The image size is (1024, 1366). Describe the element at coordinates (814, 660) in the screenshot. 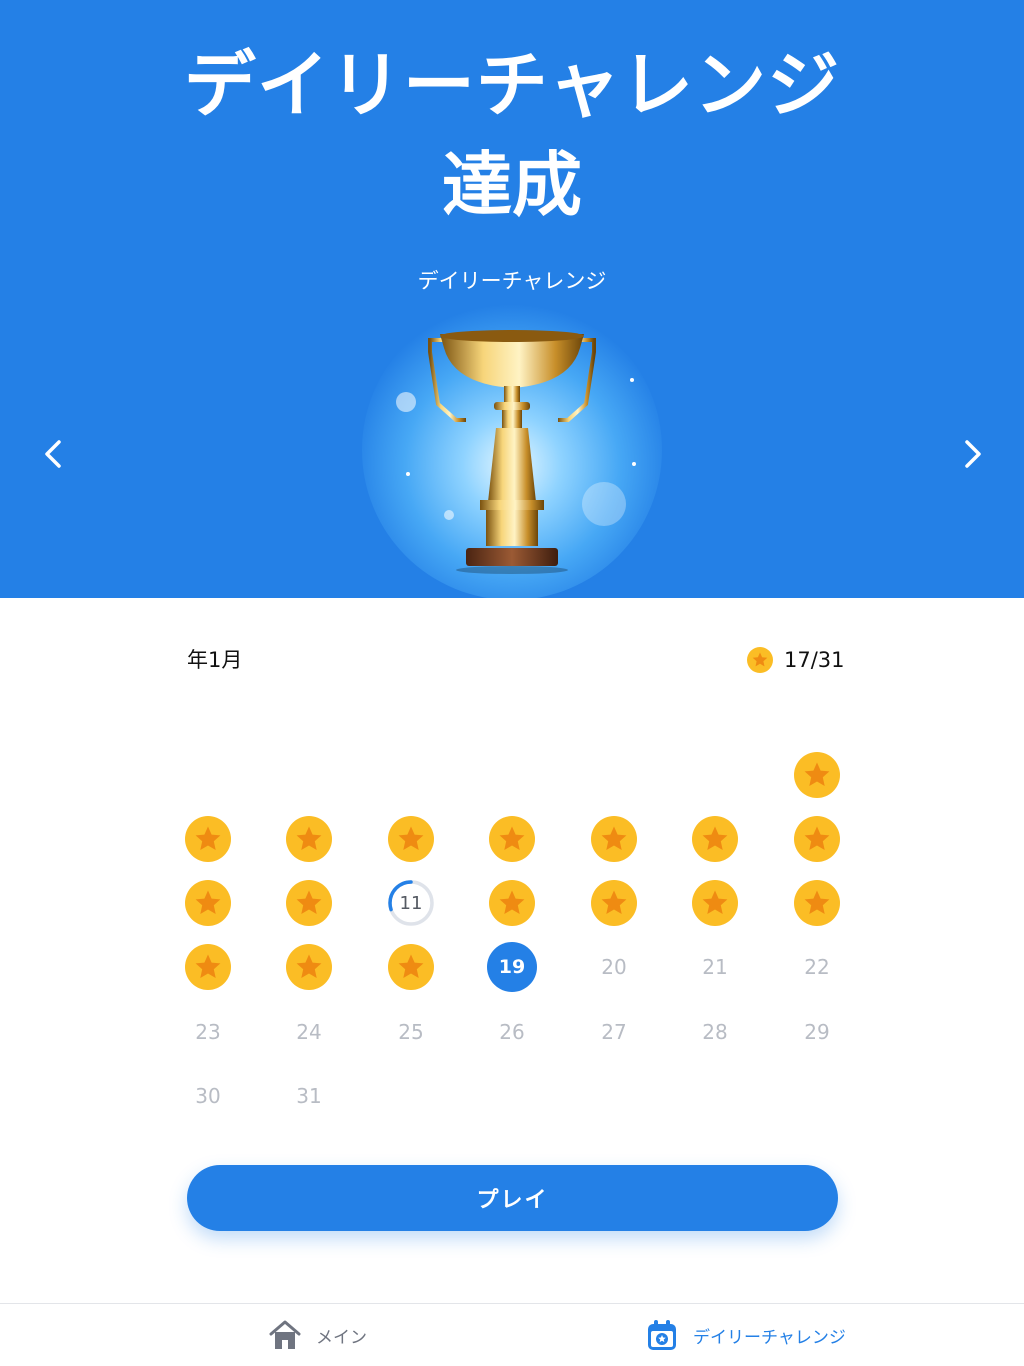

I see `score-text: 17/31` at that location.